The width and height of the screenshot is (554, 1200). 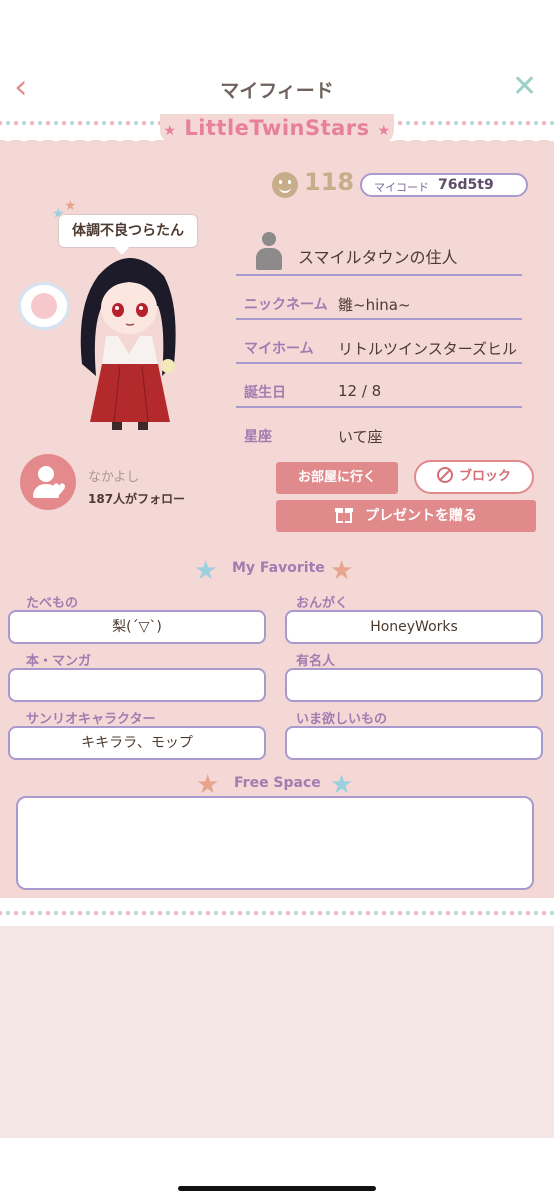 What do you see at coordinates (360, 437) in the screenshot?
I see `zodiac-value: いて座` at bounding box center [360, 437].